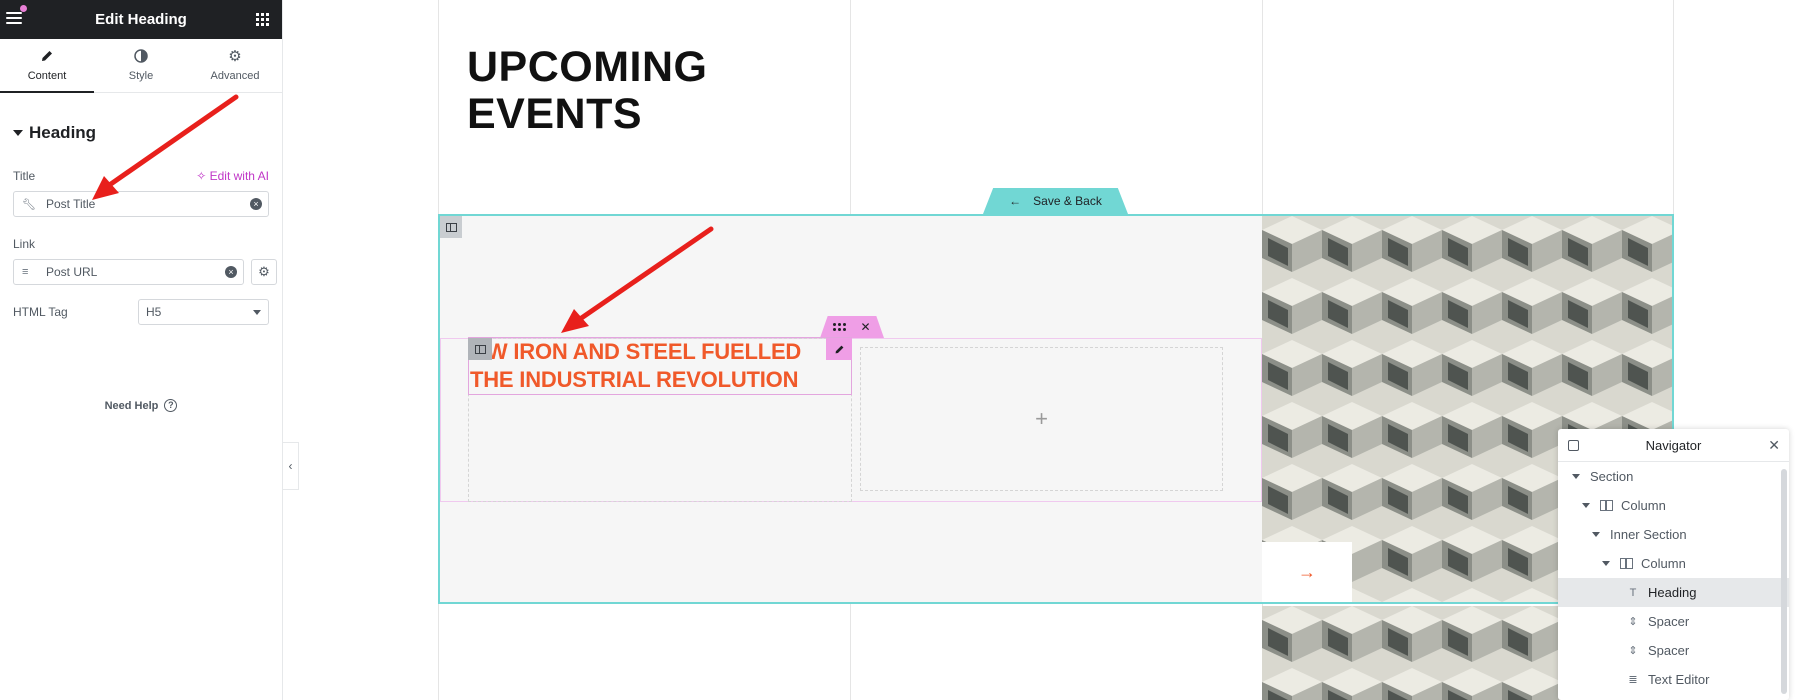 Image resolution: width=1805 pixels, height=700 pixels. I want to click on inner-section-toolbar: ✕, so click(852, 327).